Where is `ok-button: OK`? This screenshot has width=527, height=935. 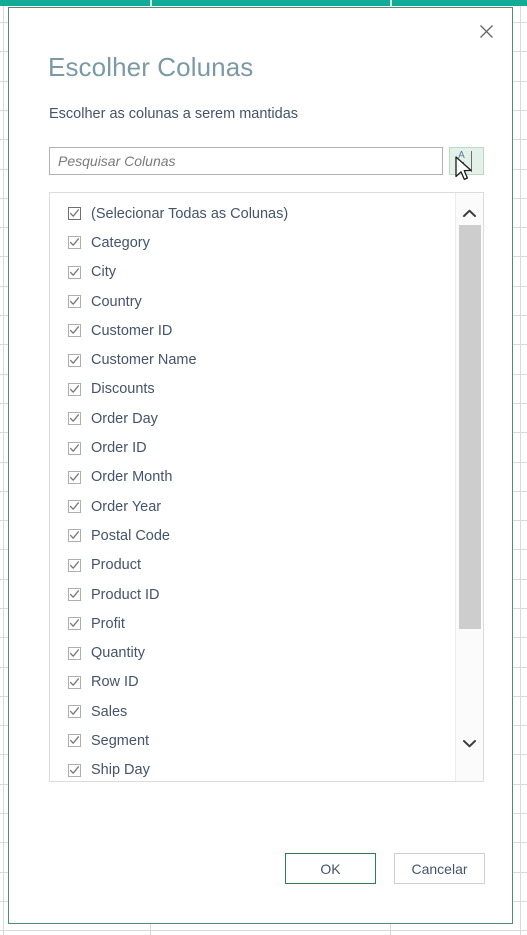 ok-button: OK is located at coordinates (330, 868).